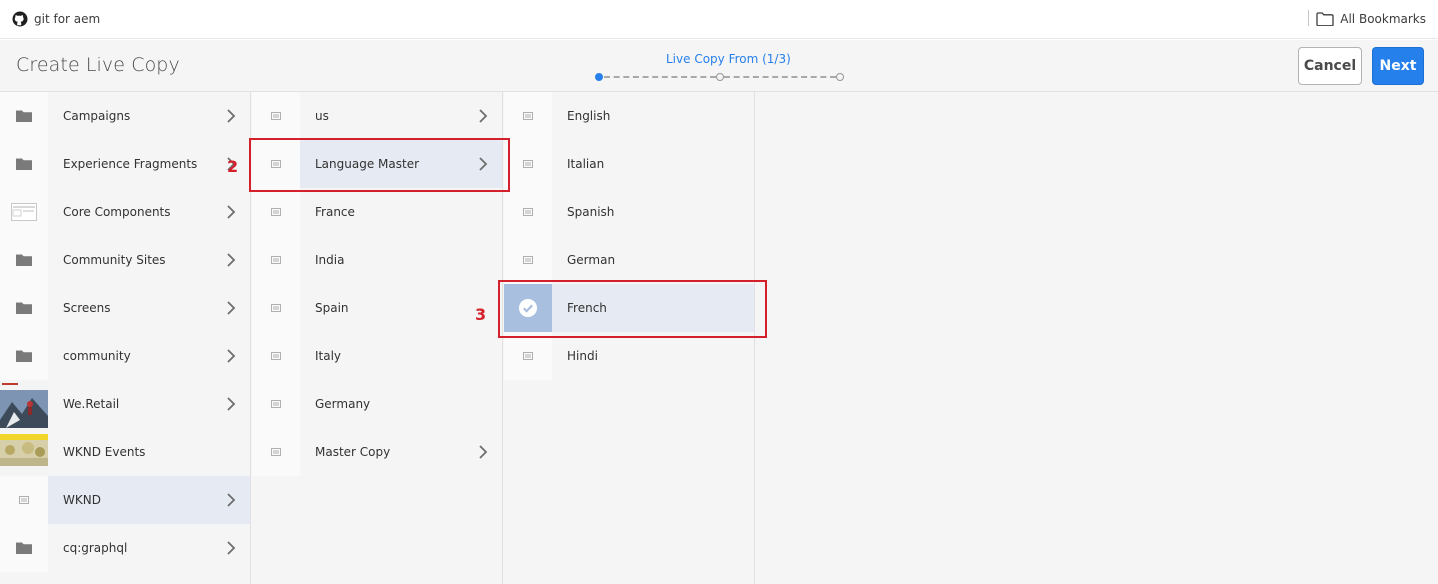  I want to click on all-bookmarks-button: All Bookmarks, so click(1371, 19).